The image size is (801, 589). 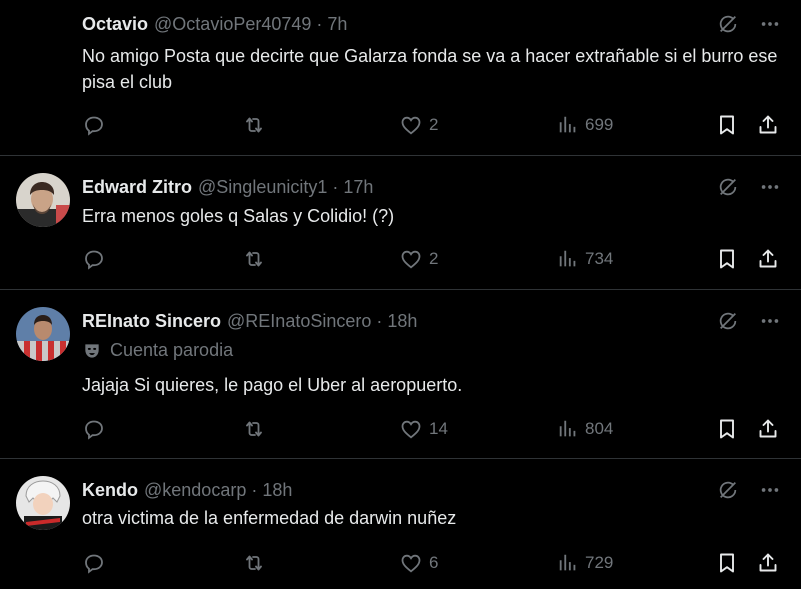 I want to click on timestamp: 7h, so click(x=337, y=24).